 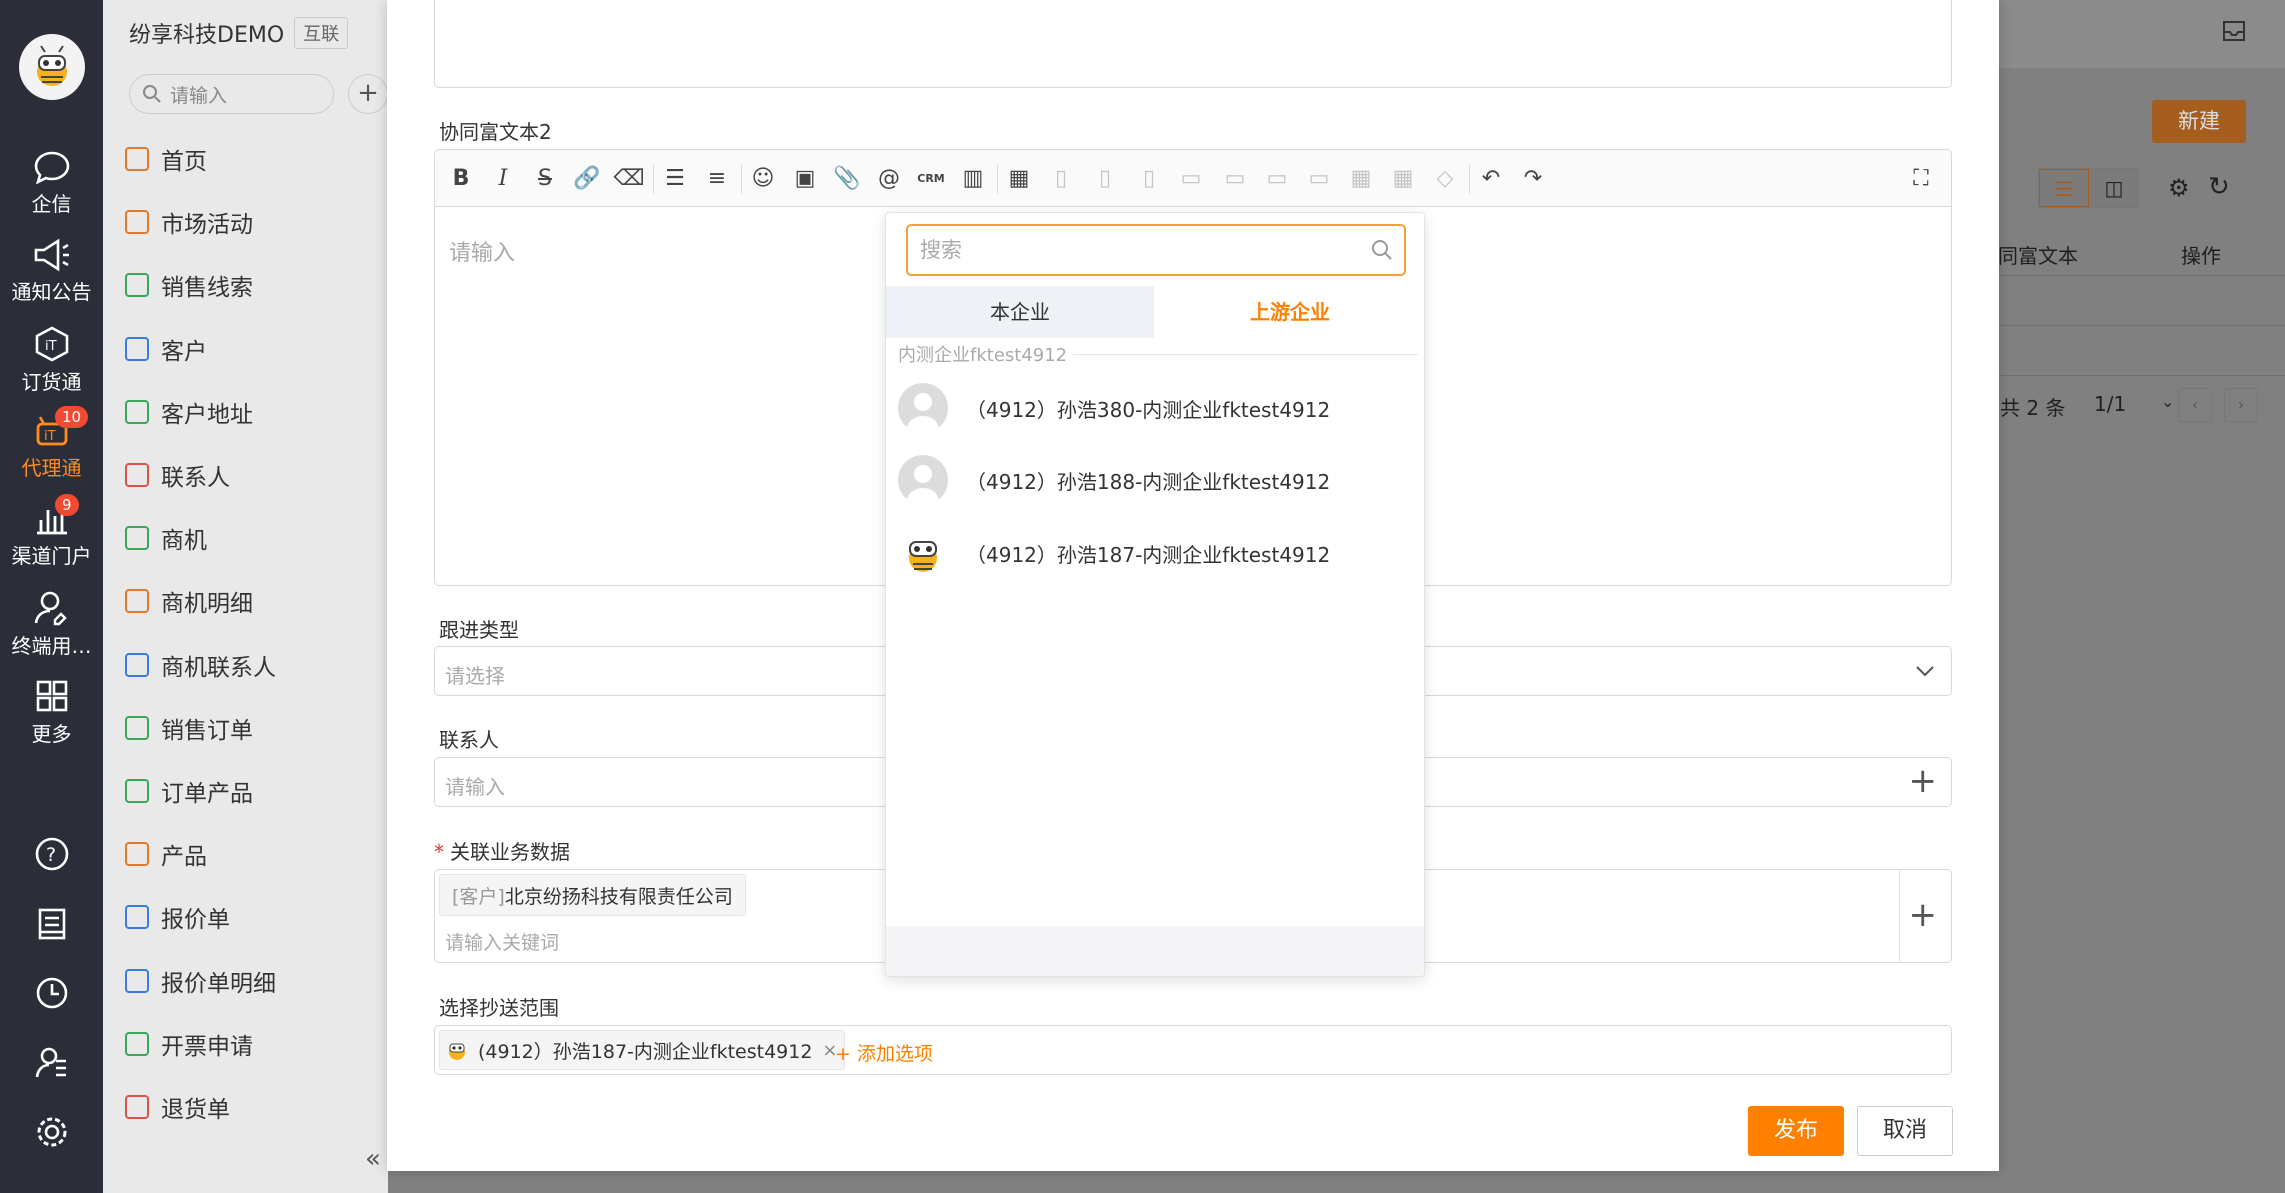 I want to click on menu-item-label: 产品, so click(x=184, y=857).